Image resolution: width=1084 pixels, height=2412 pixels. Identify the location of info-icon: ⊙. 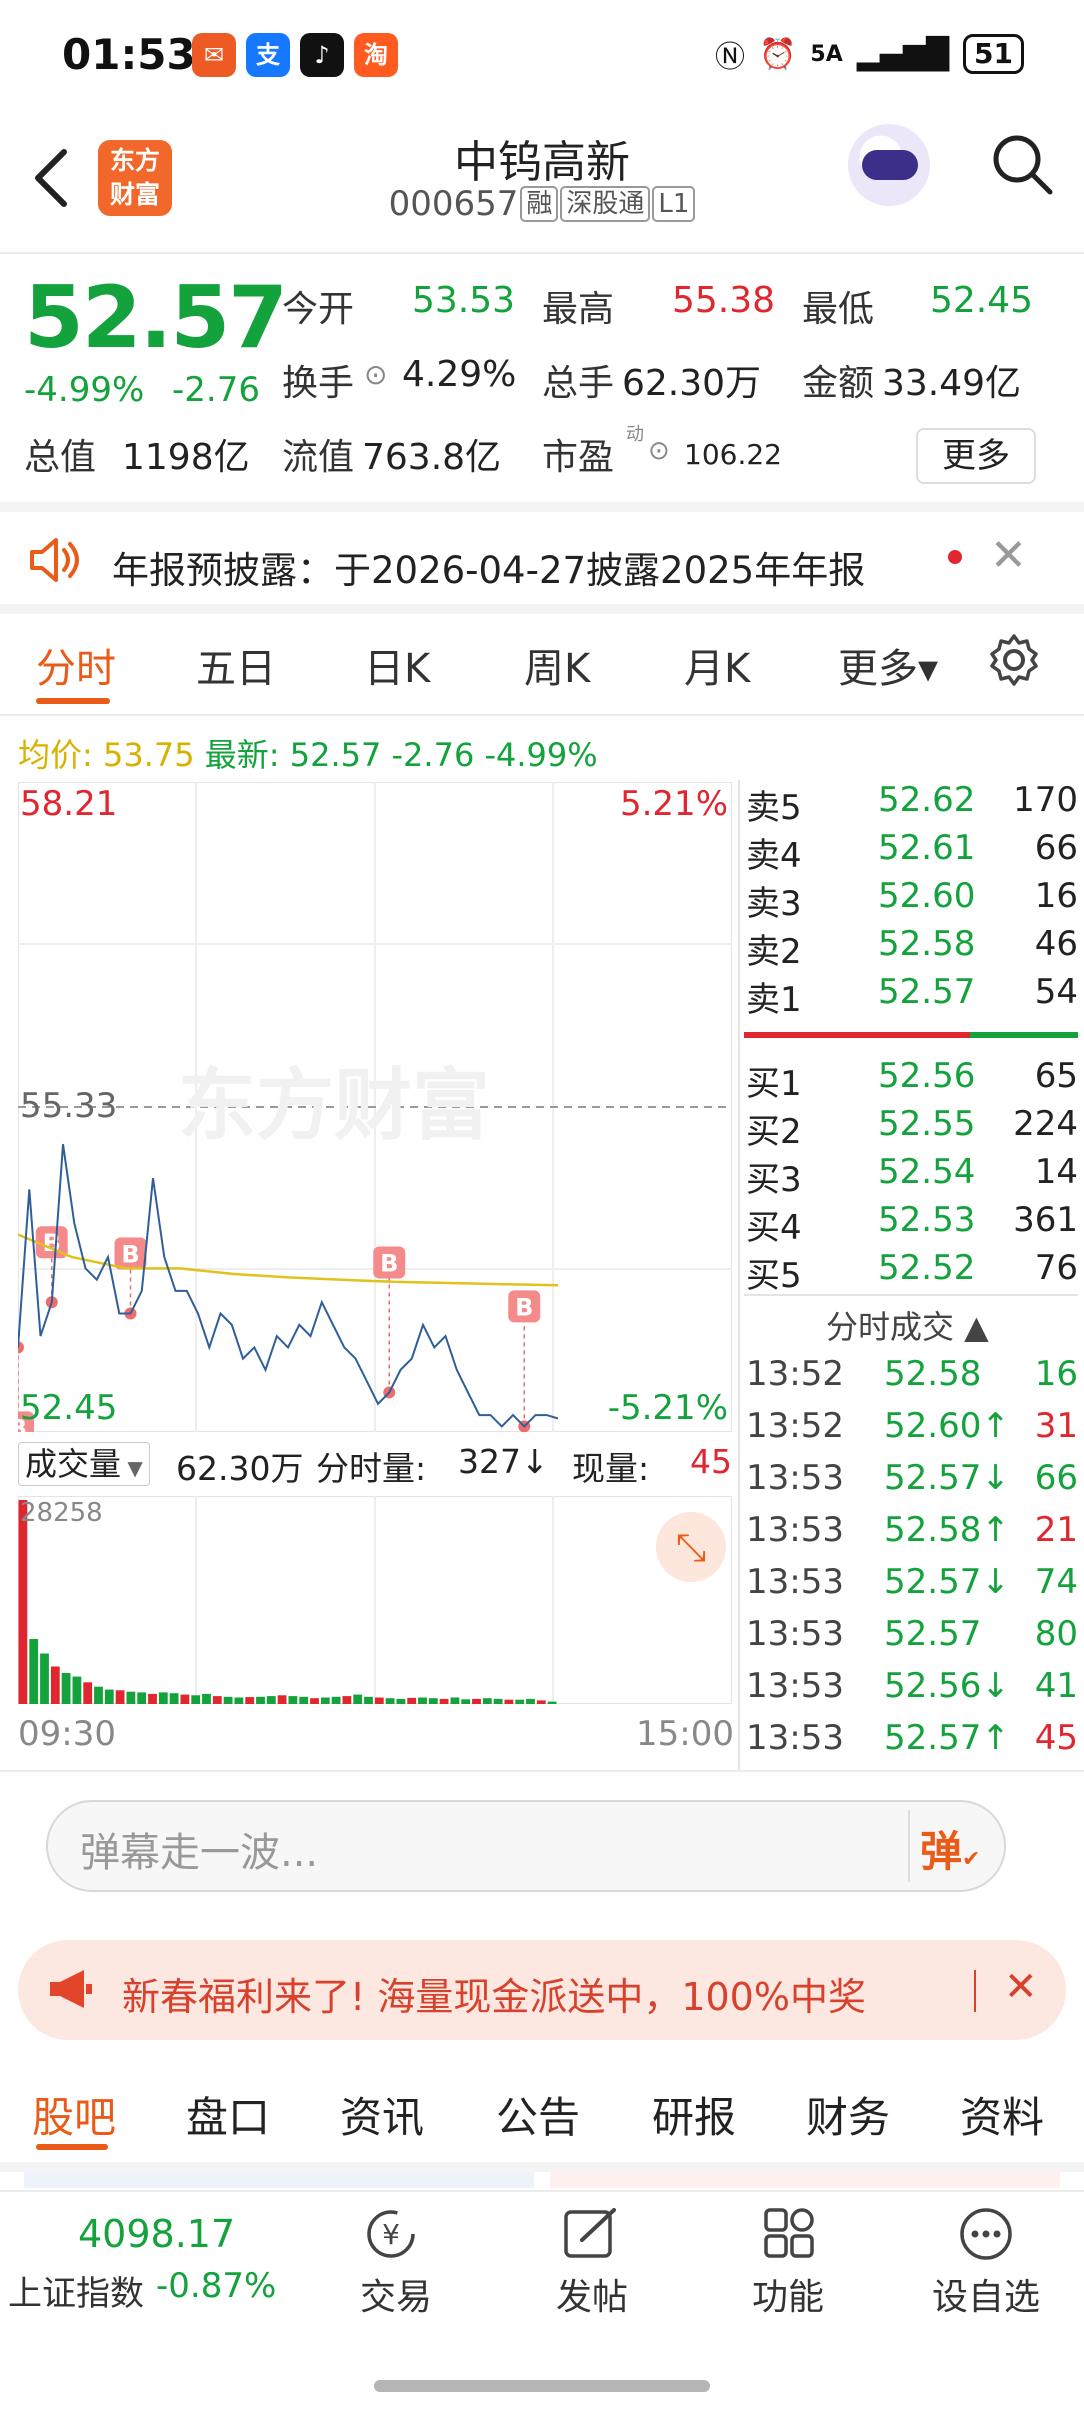
(375, 374).